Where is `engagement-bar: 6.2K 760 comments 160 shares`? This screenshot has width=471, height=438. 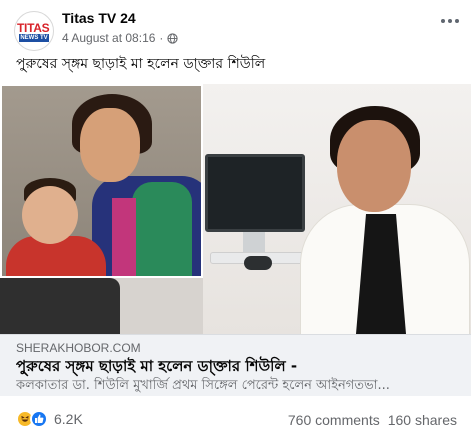 engagement-bar: 6.2K 760 comments 160 shares is located at coordinates (235, 419).